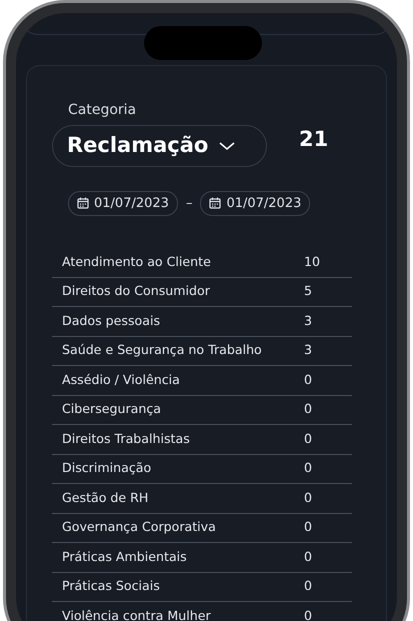 Image resolution: width=413 pixels, height=621 pixels. I want to click on category-name: Governança Corporativa, so click(139, 527).